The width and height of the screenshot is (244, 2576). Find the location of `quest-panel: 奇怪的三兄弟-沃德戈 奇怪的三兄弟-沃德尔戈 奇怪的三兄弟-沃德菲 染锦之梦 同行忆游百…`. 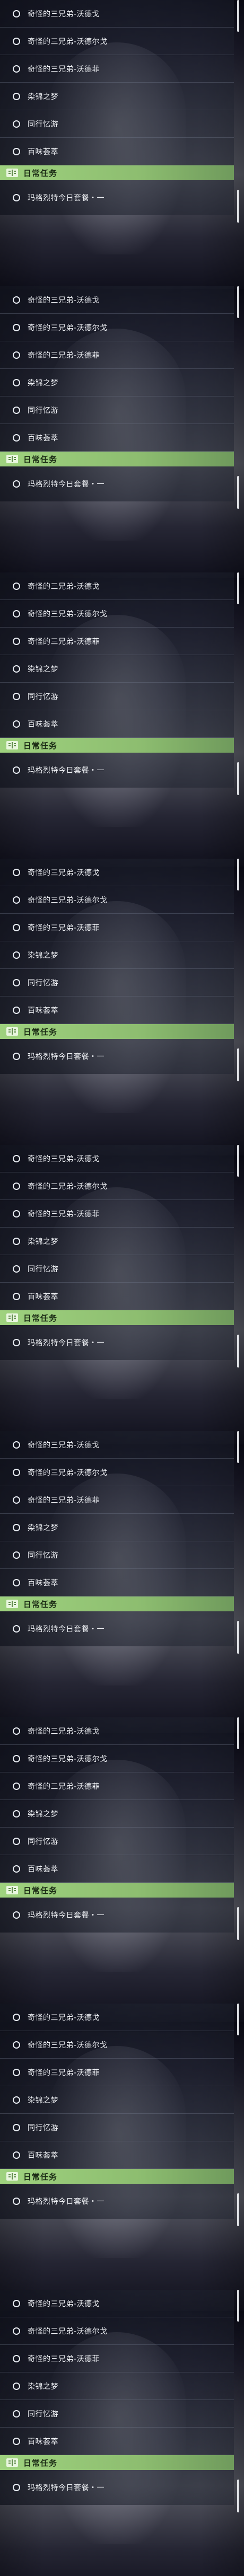

quest-panel: 奇怪的三兄弟-沃德戈 奇怪的三兄弟-沃德尔戈 奇怪的三兄弟-沃德菲 染锦之梦 同行忆游百… is located at coordinates (122, 143).